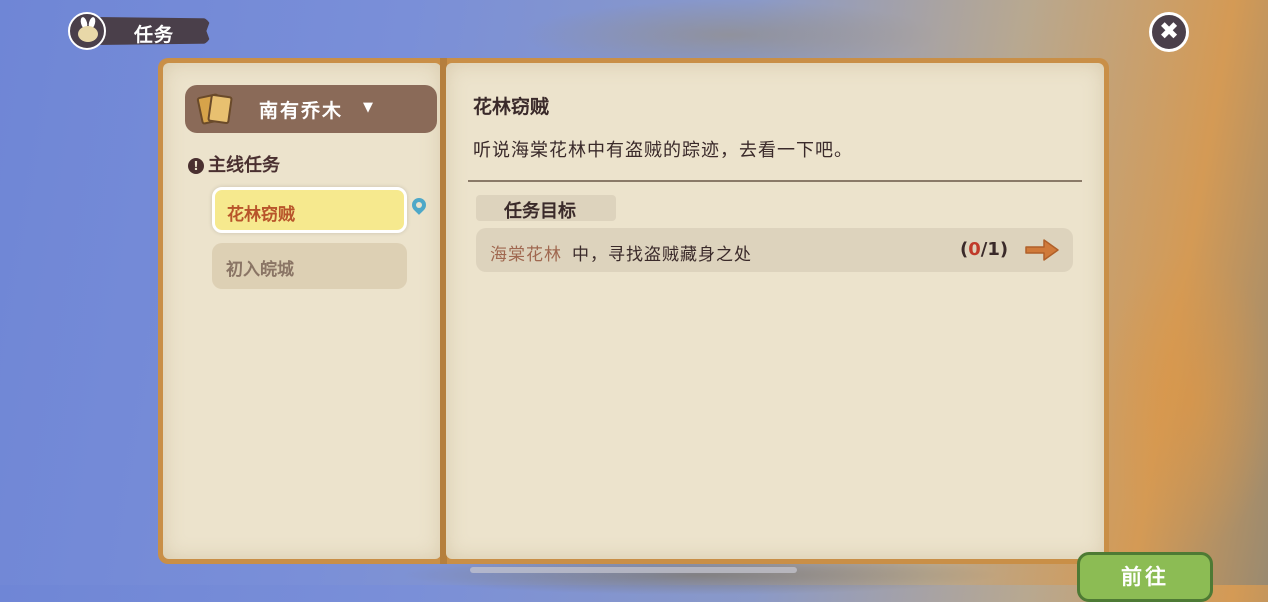 The width and height of the screenshot is (1268, 602). I want to click on objective-progress: (0/1), so click(984, 249).